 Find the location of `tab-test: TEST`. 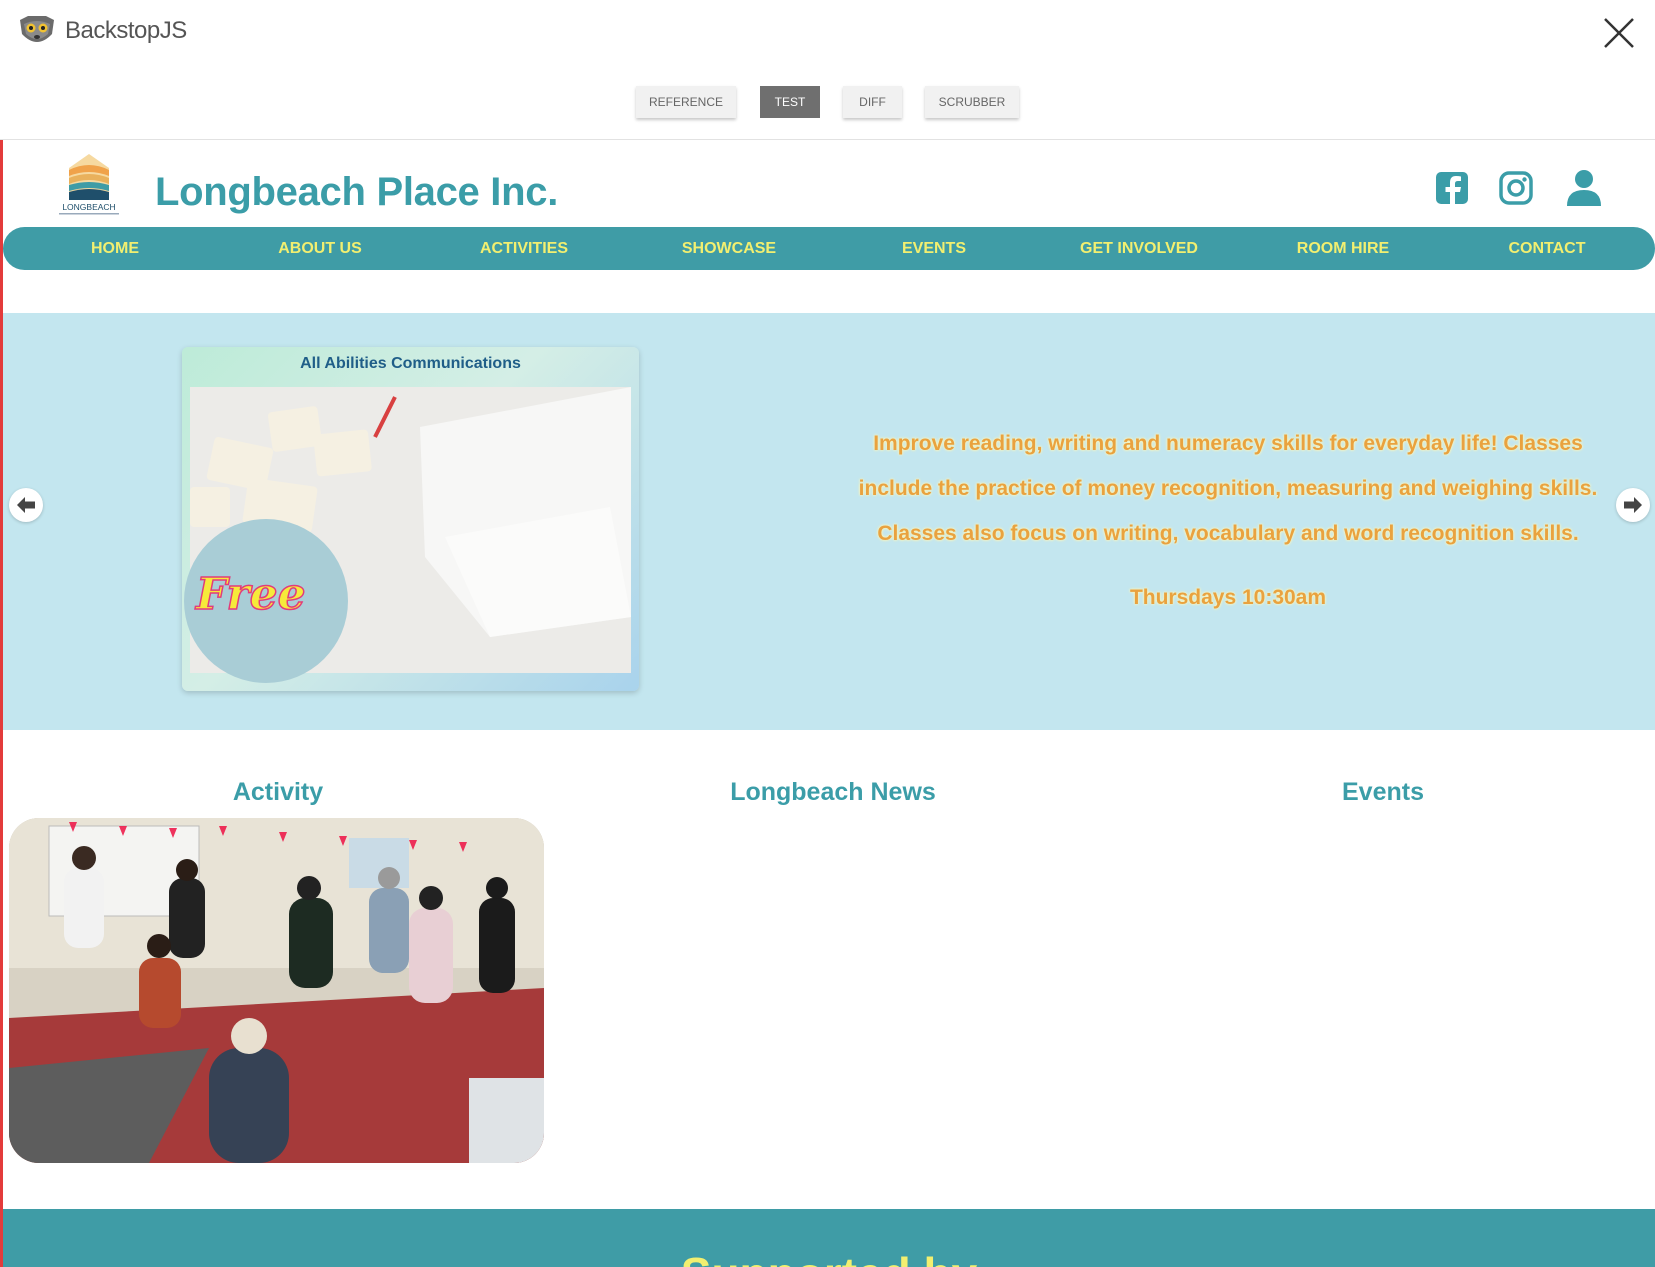

tab-test: TEST is located at coordinates (790, 102).